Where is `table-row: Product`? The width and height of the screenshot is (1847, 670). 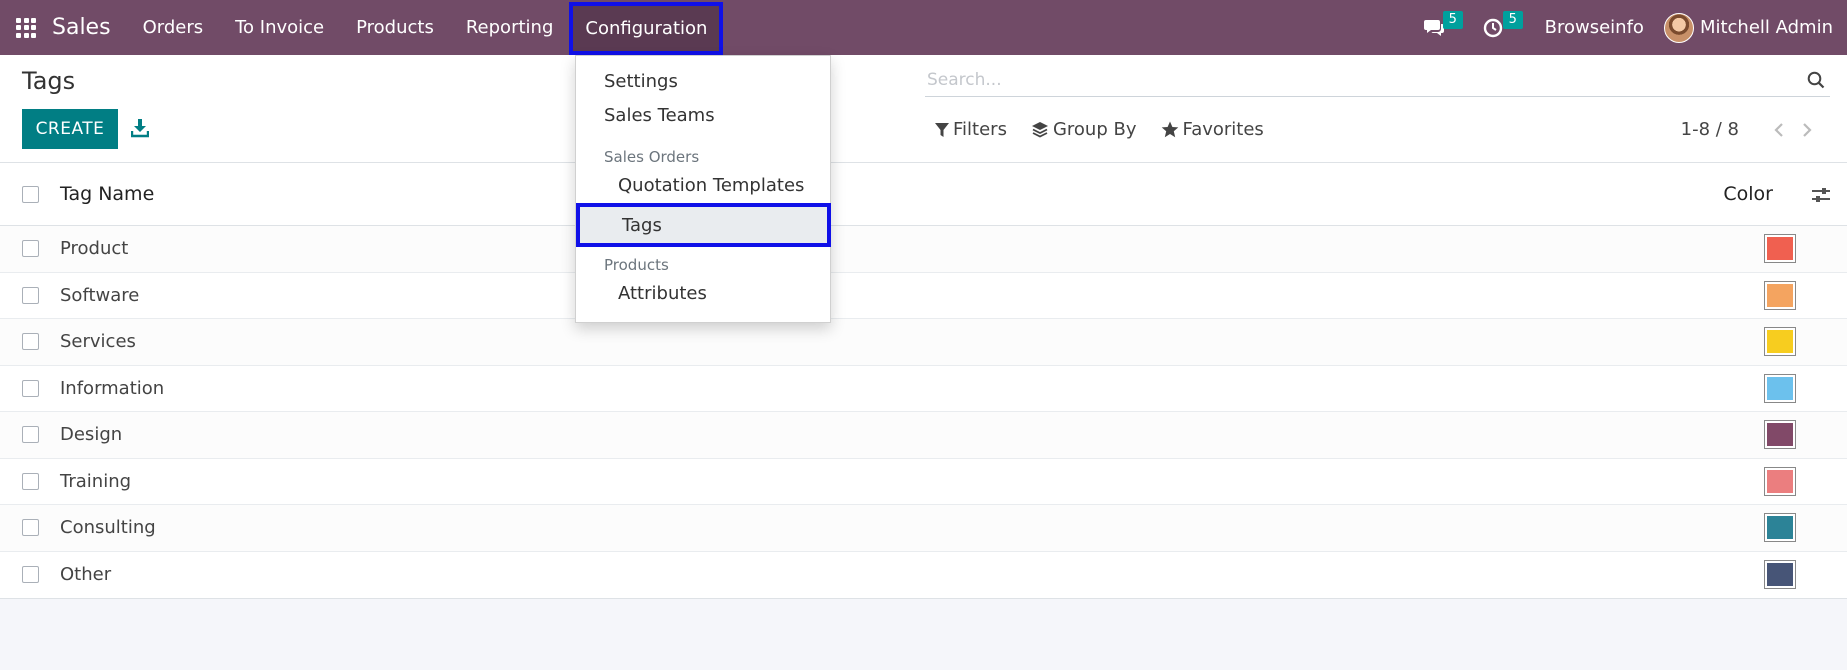 table-row: Product is located at coordinates (923, 249).